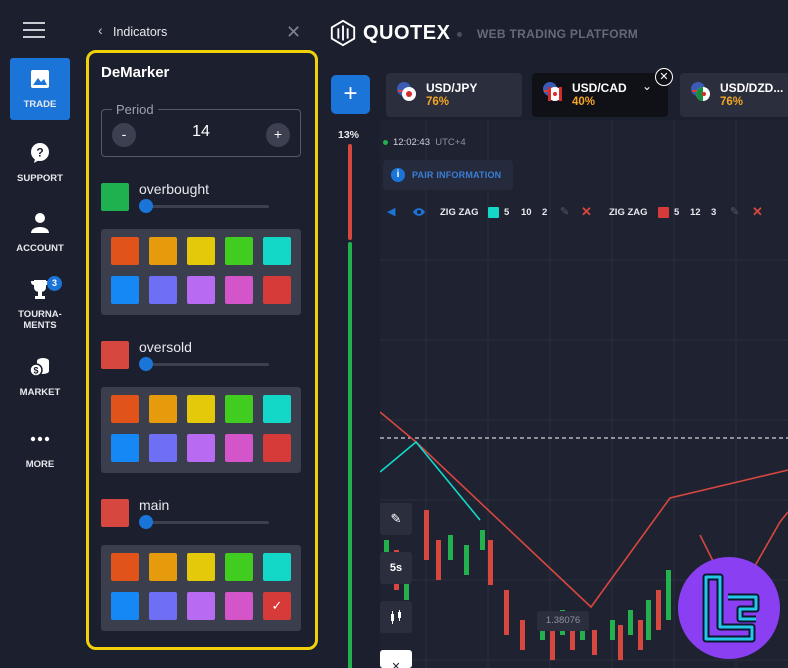 Image resolution: width=788 pixels, height=668 pixels. Describe the element at coordinates (201, 357) in the screenshot. I see `line-setting-oversold: oversold` at that location.